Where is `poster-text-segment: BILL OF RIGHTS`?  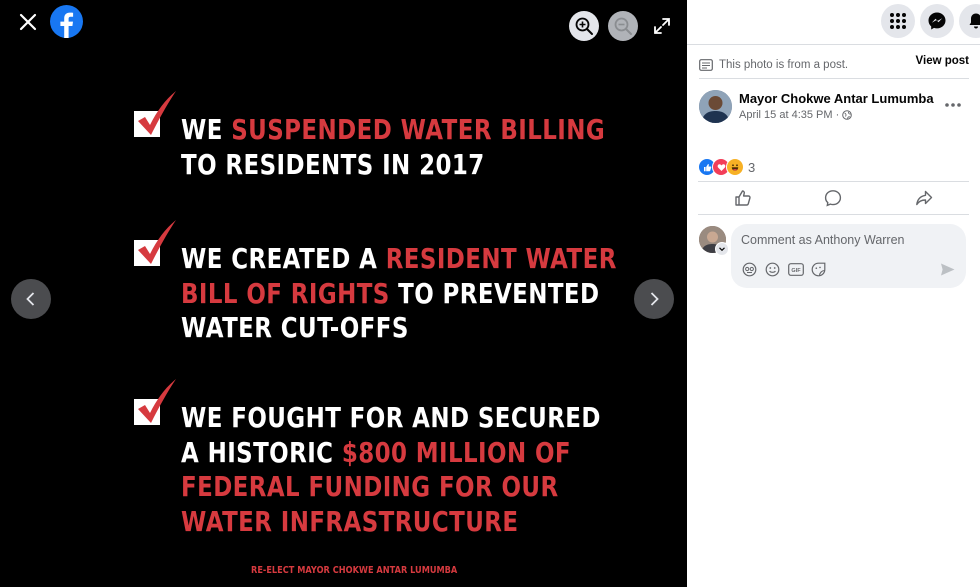
poster-text-segment: BILL OF RIGHTS is located at coordinates (285, 293).